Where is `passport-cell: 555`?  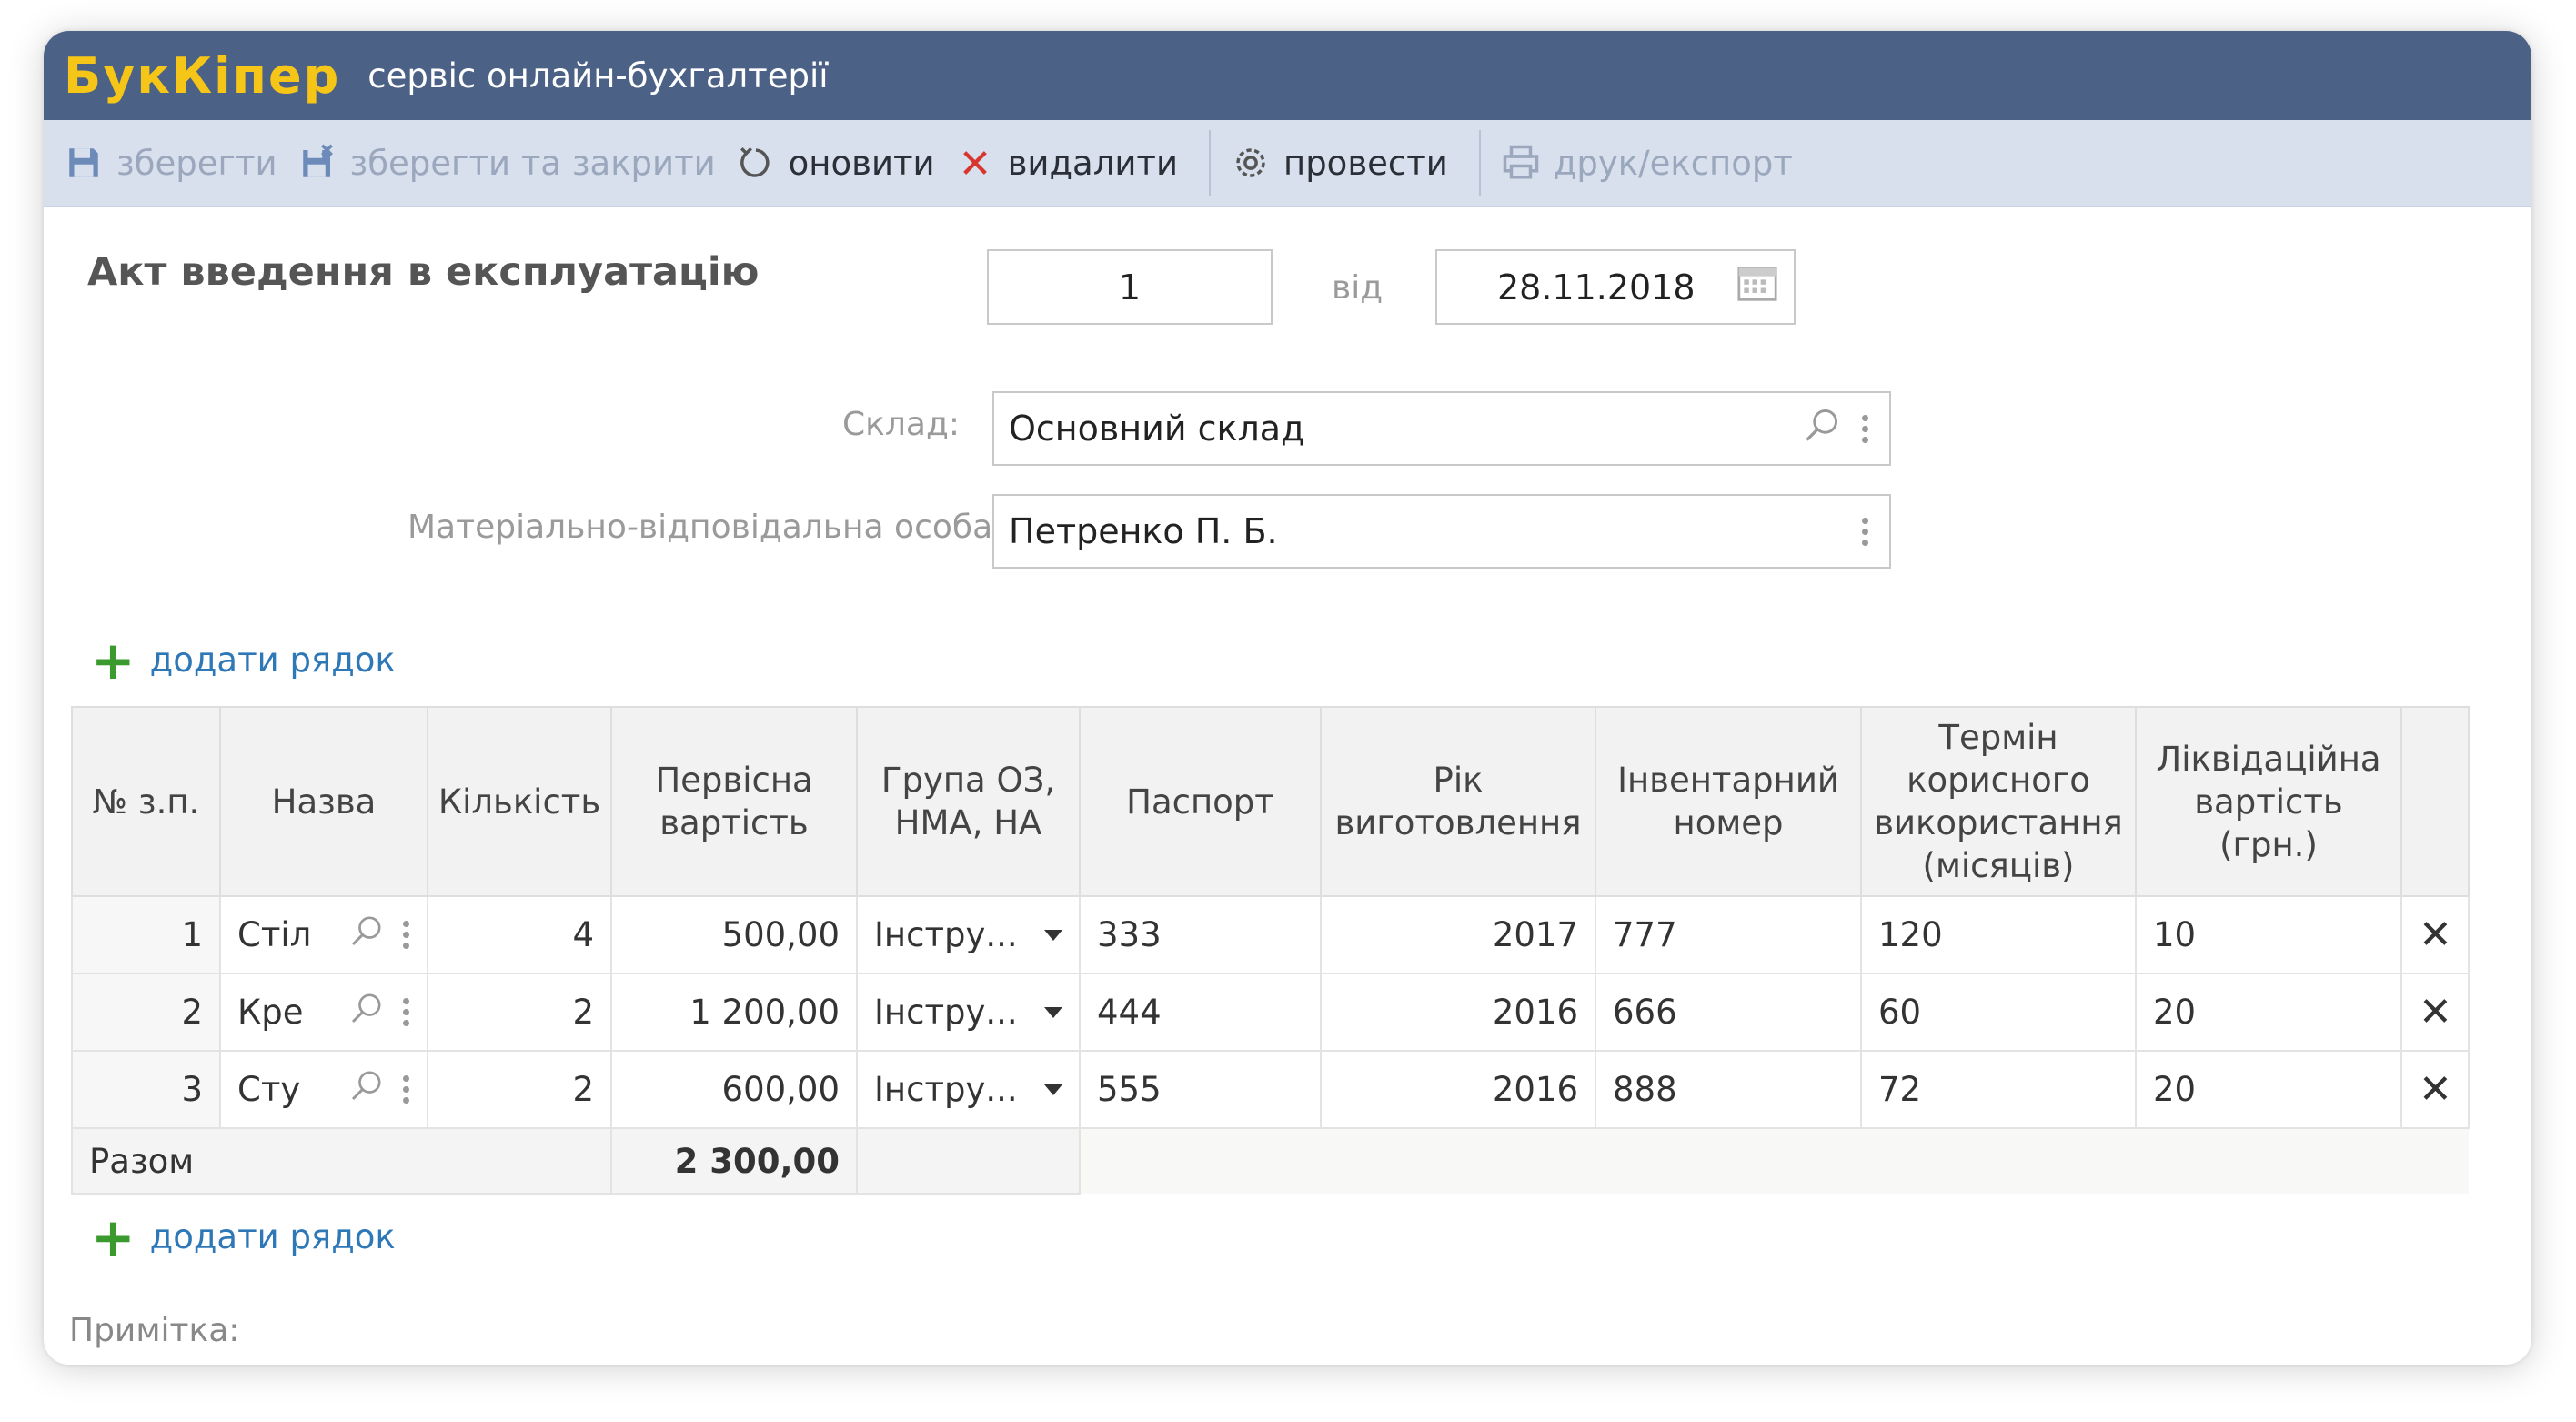
passport-cell: 555 is located at coordinates (1200, 1090).